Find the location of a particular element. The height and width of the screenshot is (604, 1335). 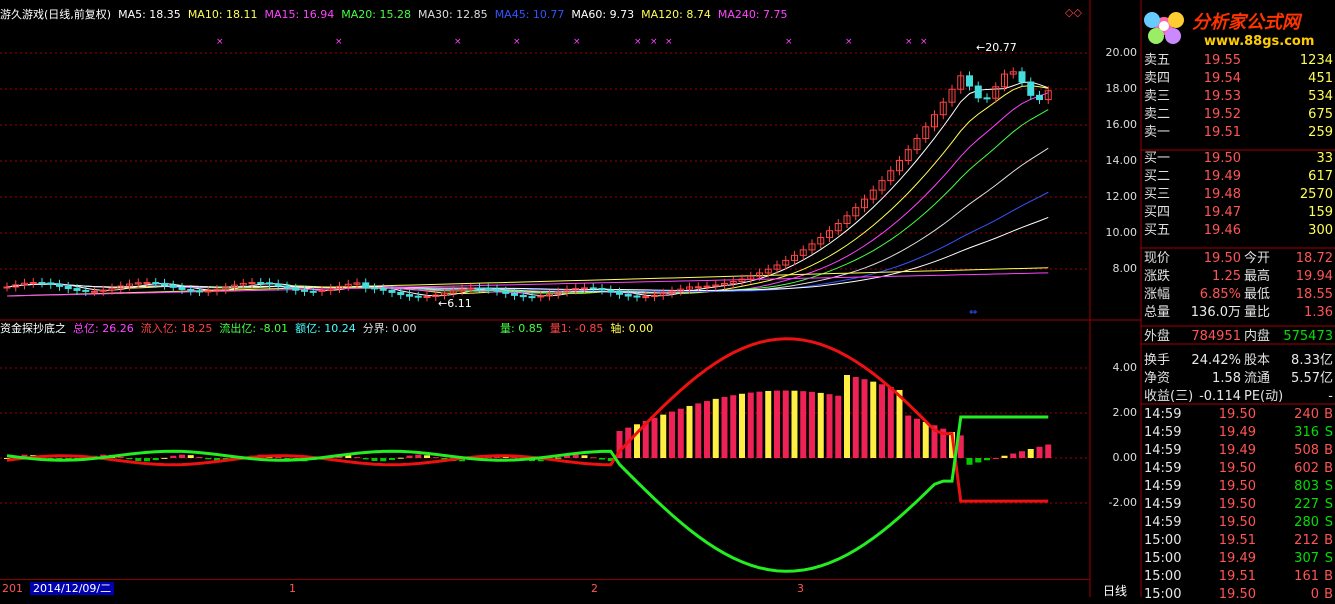

quote-value: -0.114 is located at coordinates (1220, 396).